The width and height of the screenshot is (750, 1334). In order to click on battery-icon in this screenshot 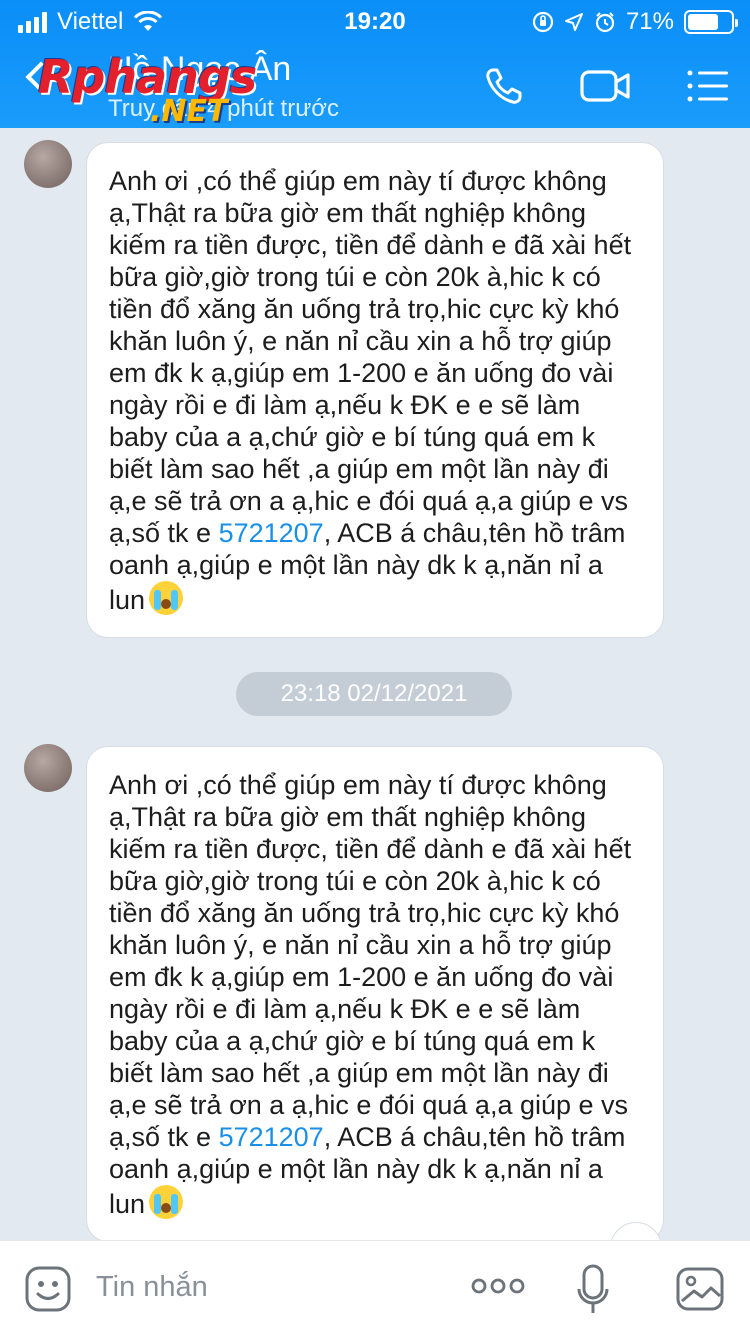, I will do `click(711, 22)`.